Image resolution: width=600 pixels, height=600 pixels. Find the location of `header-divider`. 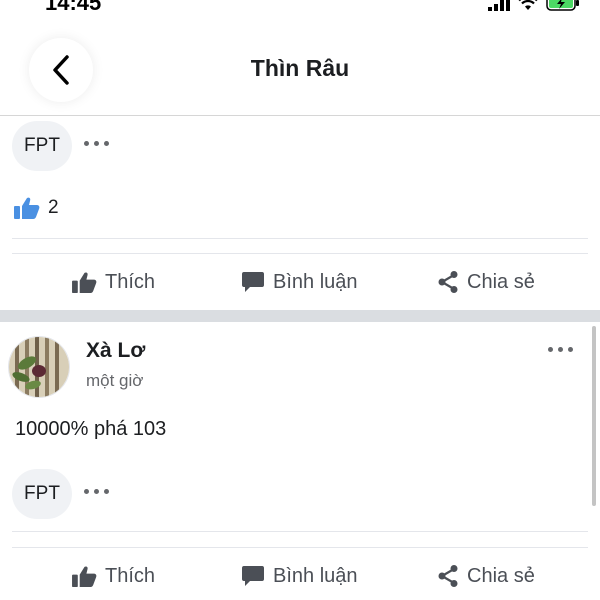

header-divider is located at coordinates (300, 115).